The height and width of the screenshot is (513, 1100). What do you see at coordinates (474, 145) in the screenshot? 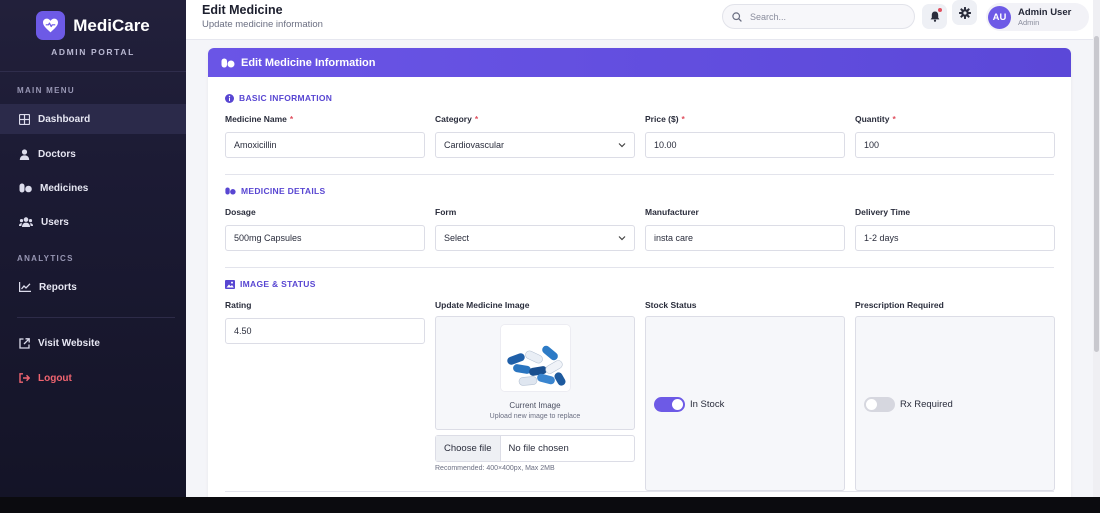
I see `select-value: Cardiovascular` at bounding box center [474, 145].